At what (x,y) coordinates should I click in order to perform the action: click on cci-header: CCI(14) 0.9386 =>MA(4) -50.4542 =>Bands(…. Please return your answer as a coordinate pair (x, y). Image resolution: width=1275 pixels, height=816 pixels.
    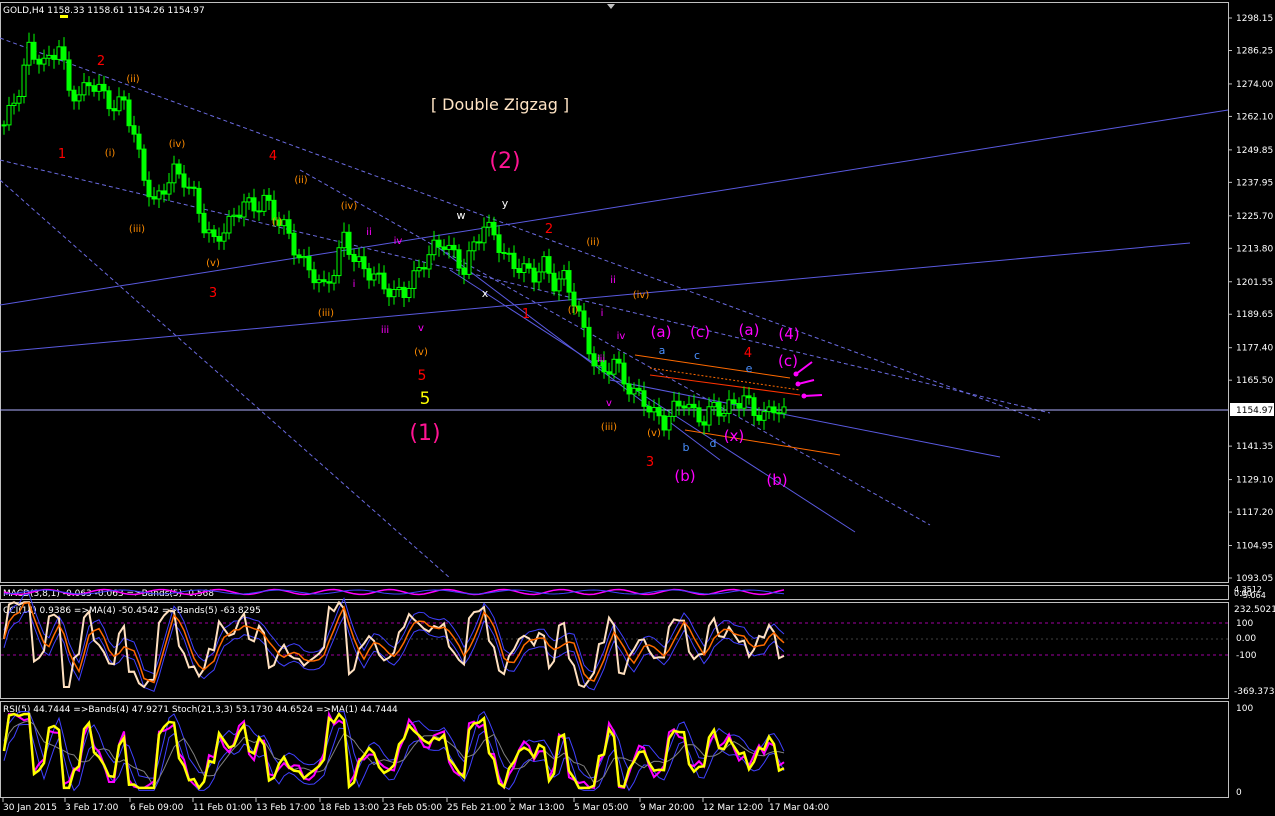
    Looking at the image, I should click on (132, 611).